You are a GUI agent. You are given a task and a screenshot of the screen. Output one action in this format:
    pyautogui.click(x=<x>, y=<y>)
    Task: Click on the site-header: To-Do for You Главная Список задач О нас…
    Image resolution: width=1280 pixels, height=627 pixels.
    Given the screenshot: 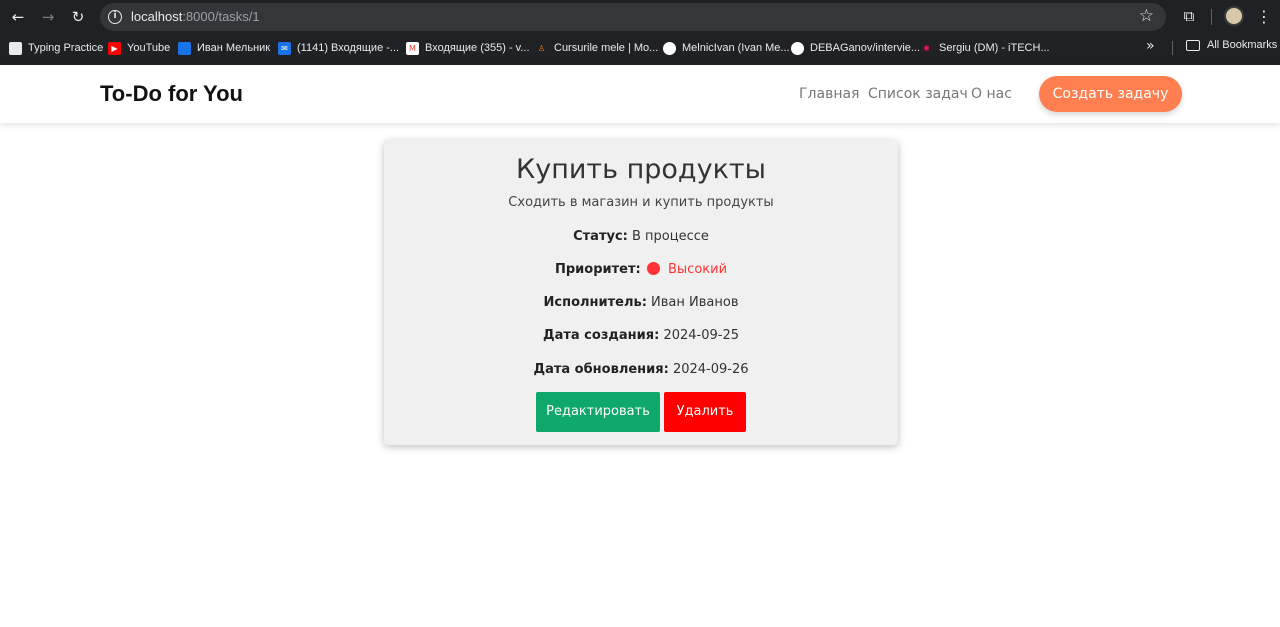 What is the action you would take?
    pyautogui.click(x=640, y=94)
    